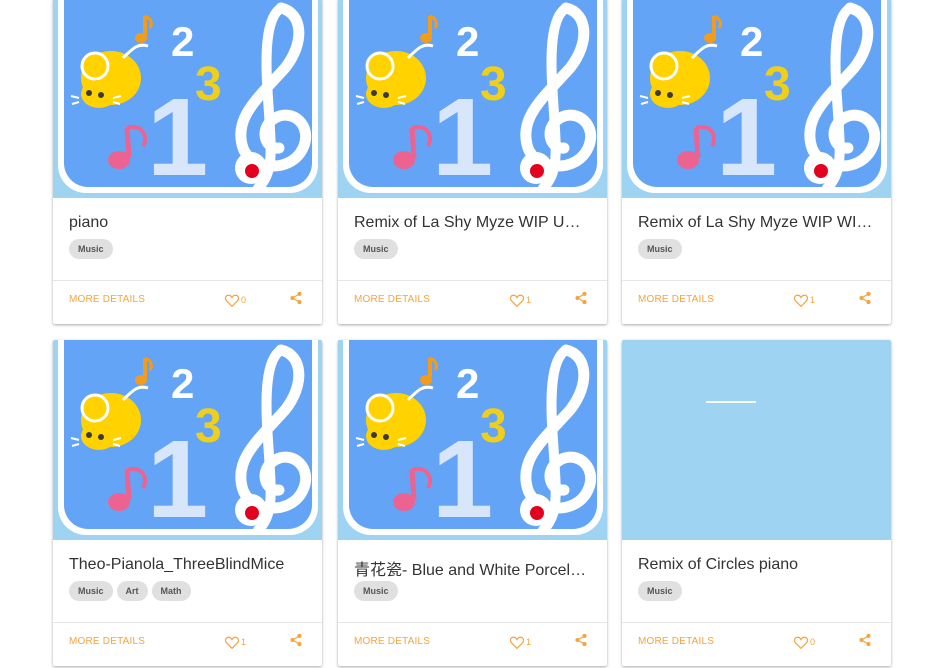  I want to click on tag-list: Music Art Math, so click(130, 591).